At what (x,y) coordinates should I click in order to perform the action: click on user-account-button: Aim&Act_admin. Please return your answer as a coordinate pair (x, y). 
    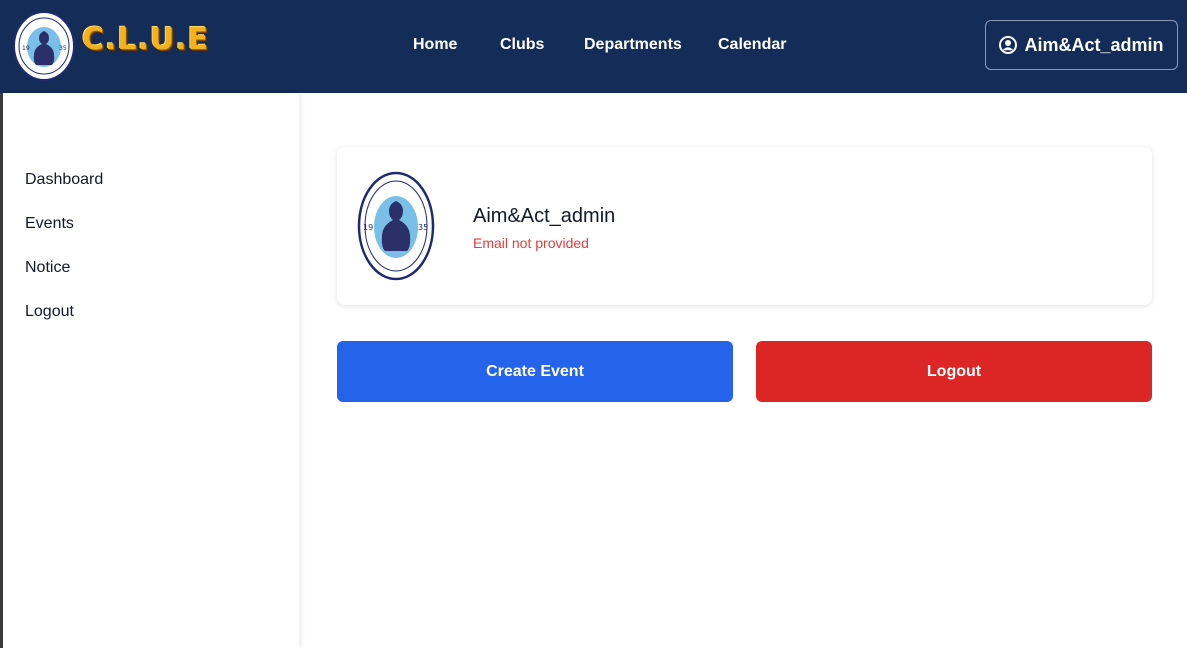
    Looking at the image, I should click on (1081, 45).